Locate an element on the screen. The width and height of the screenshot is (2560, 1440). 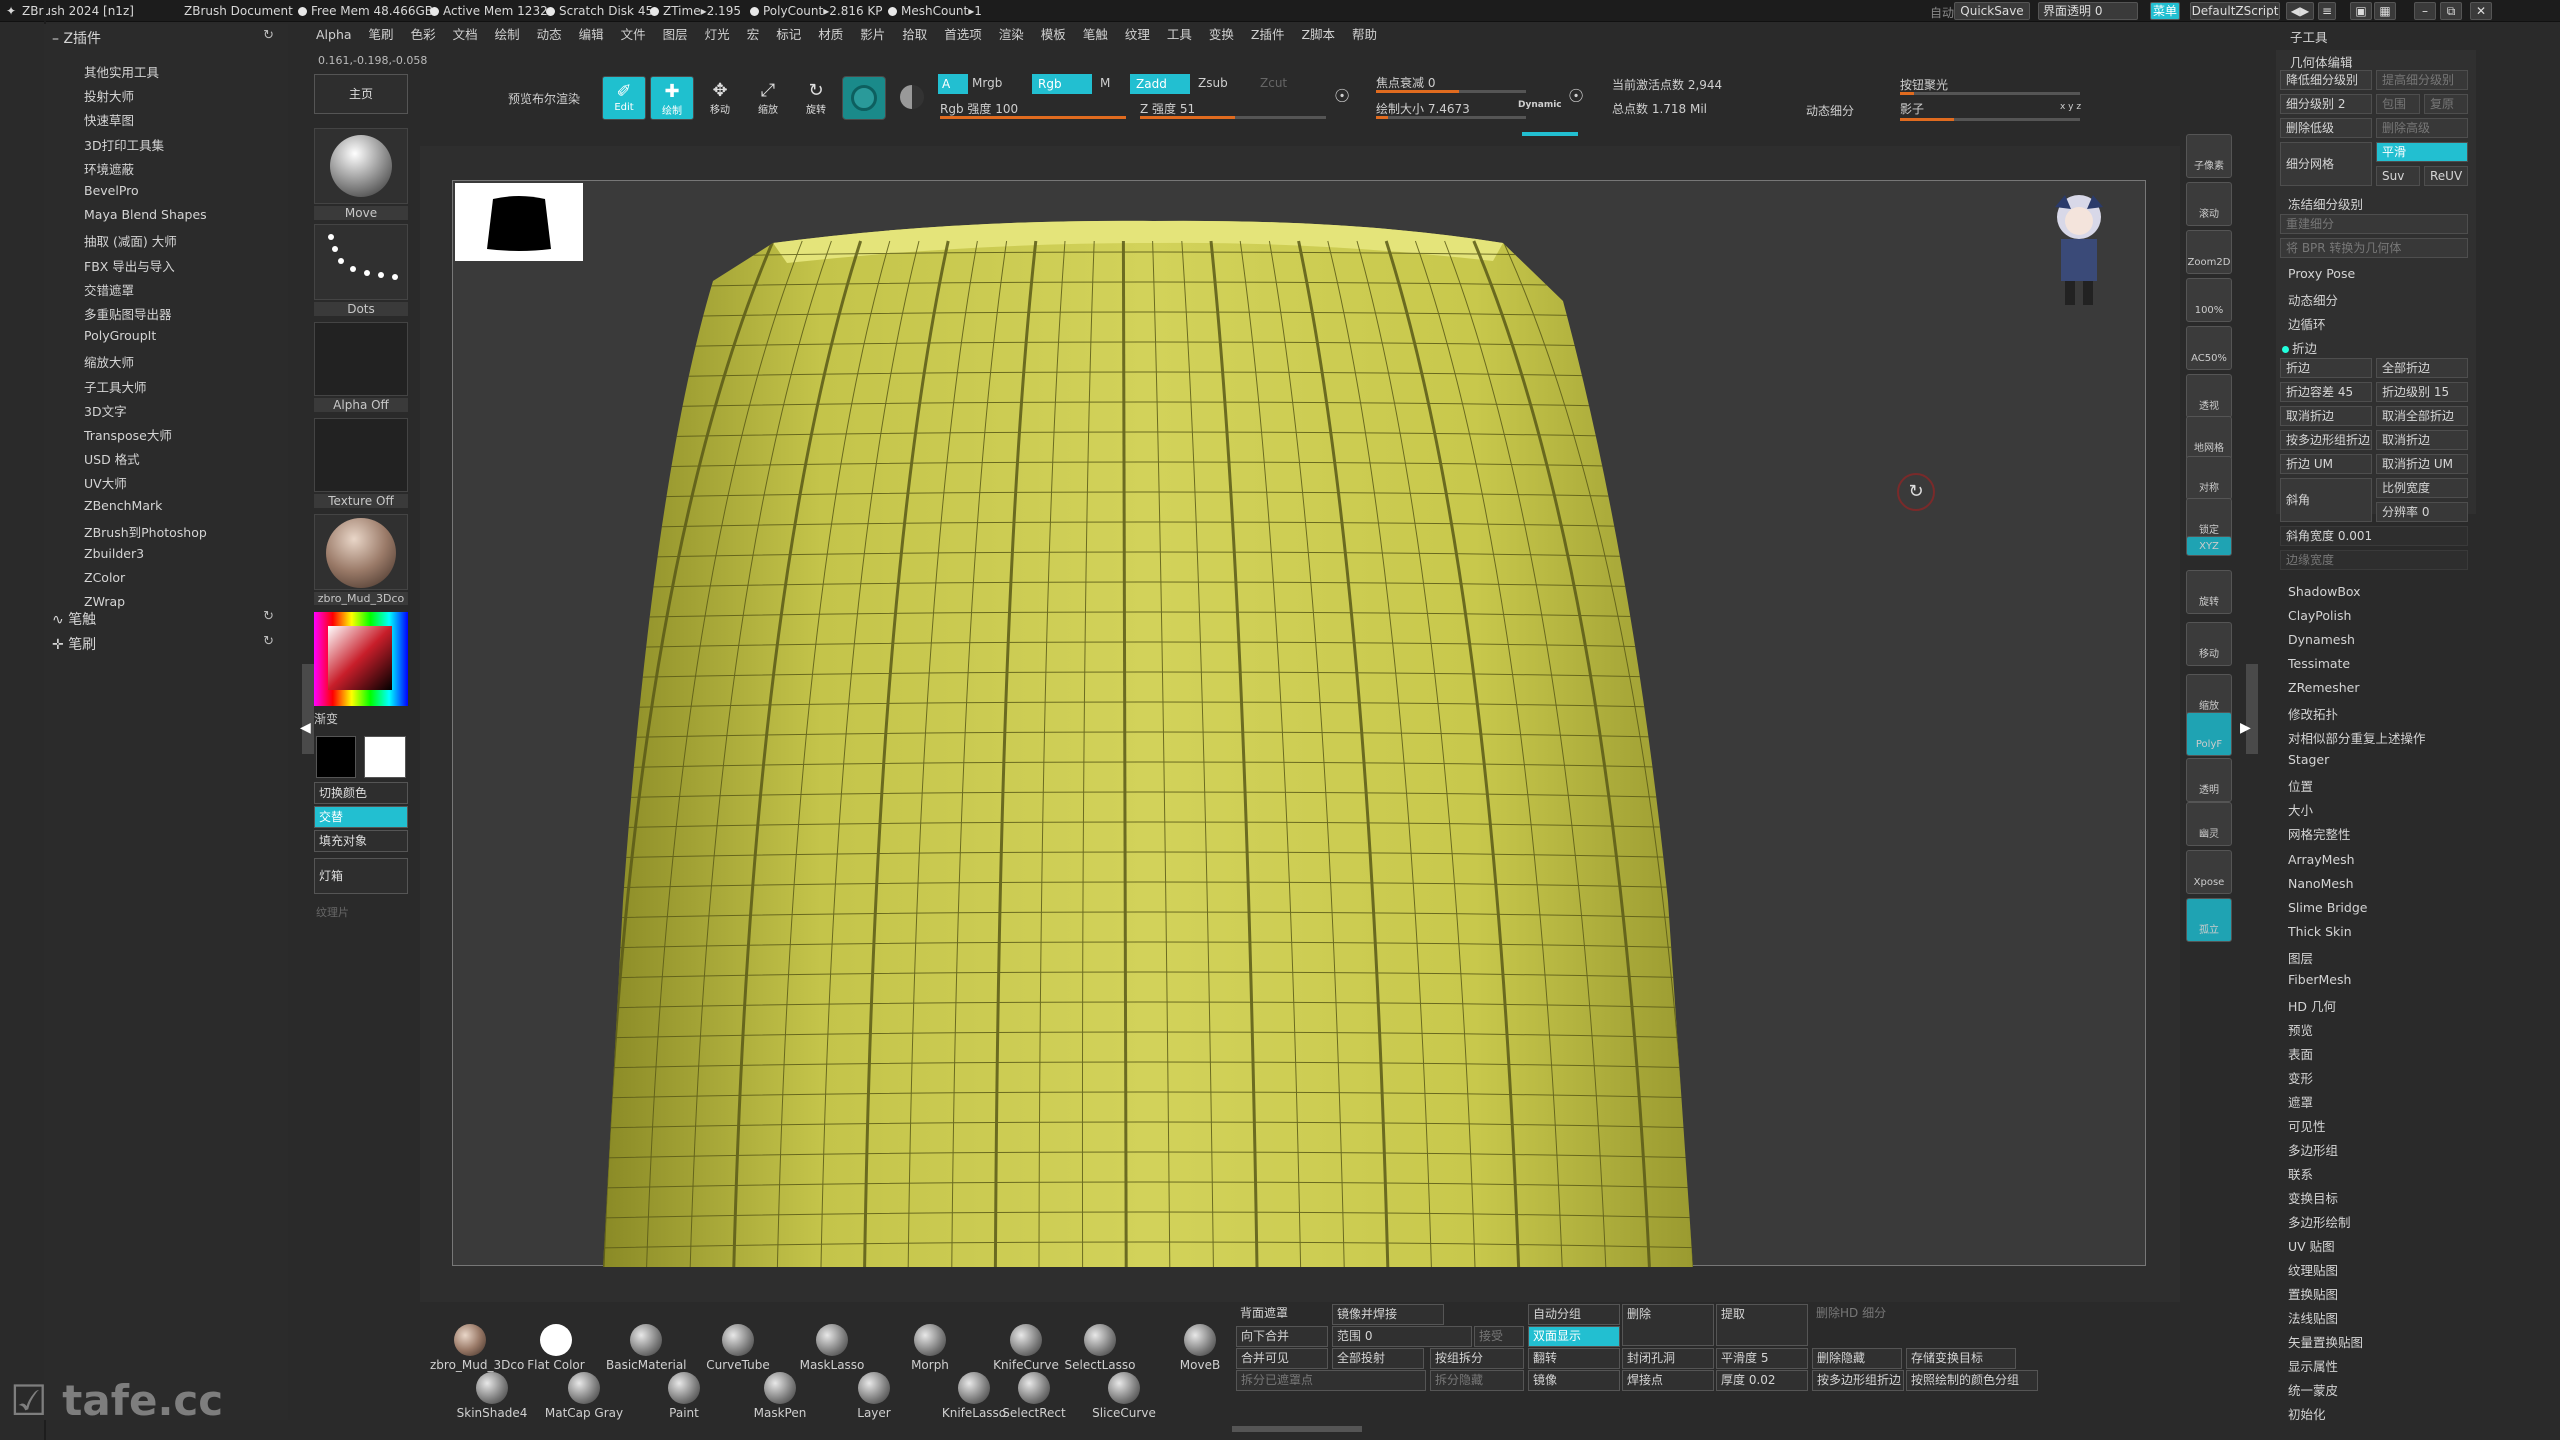
menu-item: 笔刷 is located at coordinates (381, 33).